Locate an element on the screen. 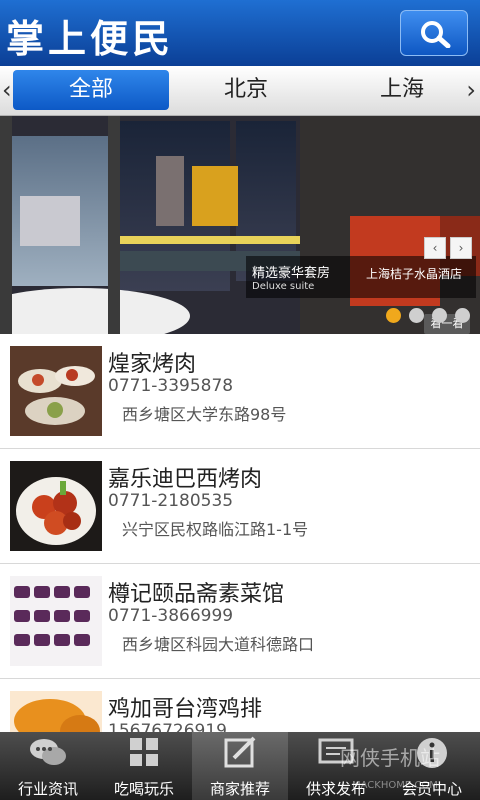 This screenshot has height=800, width=480. tab-all: 全部 is located at coordinates (91, 90).